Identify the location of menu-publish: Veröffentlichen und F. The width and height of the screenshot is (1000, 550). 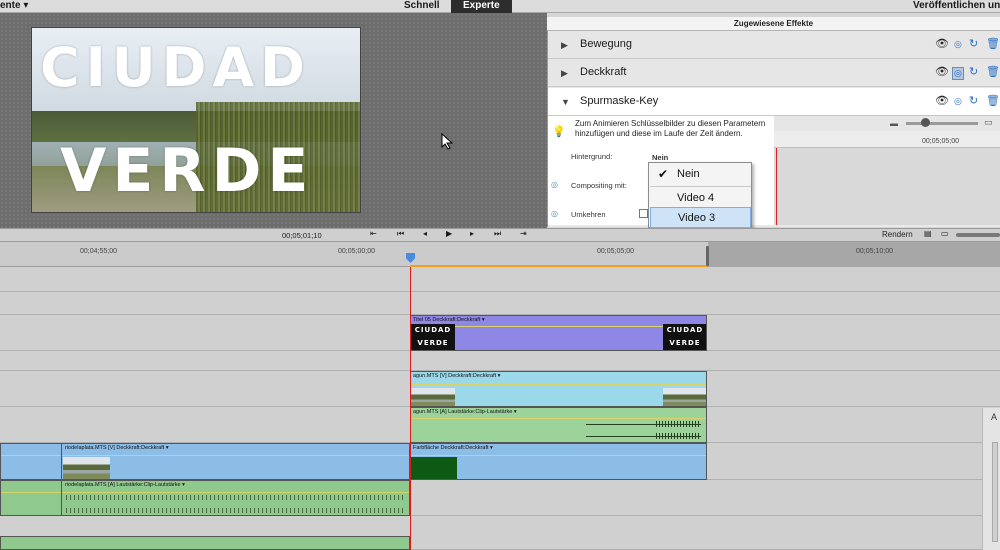
(956, 6).